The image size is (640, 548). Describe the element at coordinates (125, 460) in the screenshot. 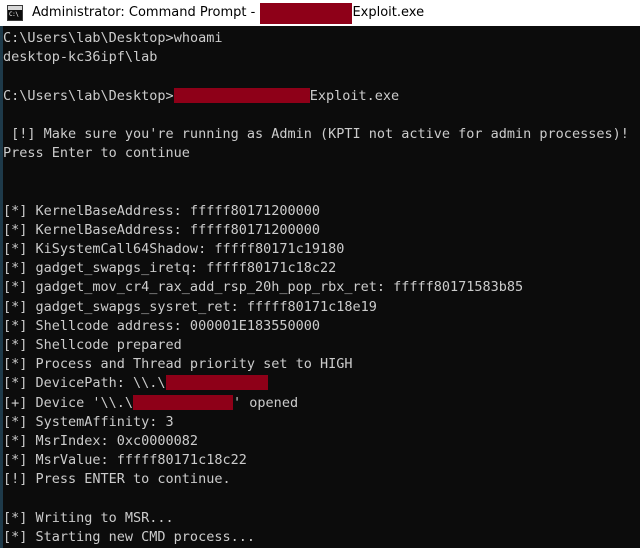

I see `console-line-info: [*] MsrValue: fffff80171c18c22` at that location.